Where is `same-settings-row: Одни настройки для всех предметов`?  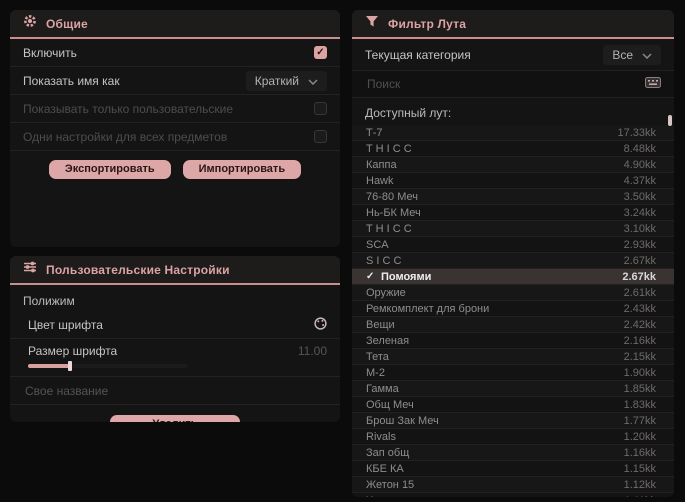
same-settings-row: Одни настройки для всех предметов is located at coordinates (175, 137).